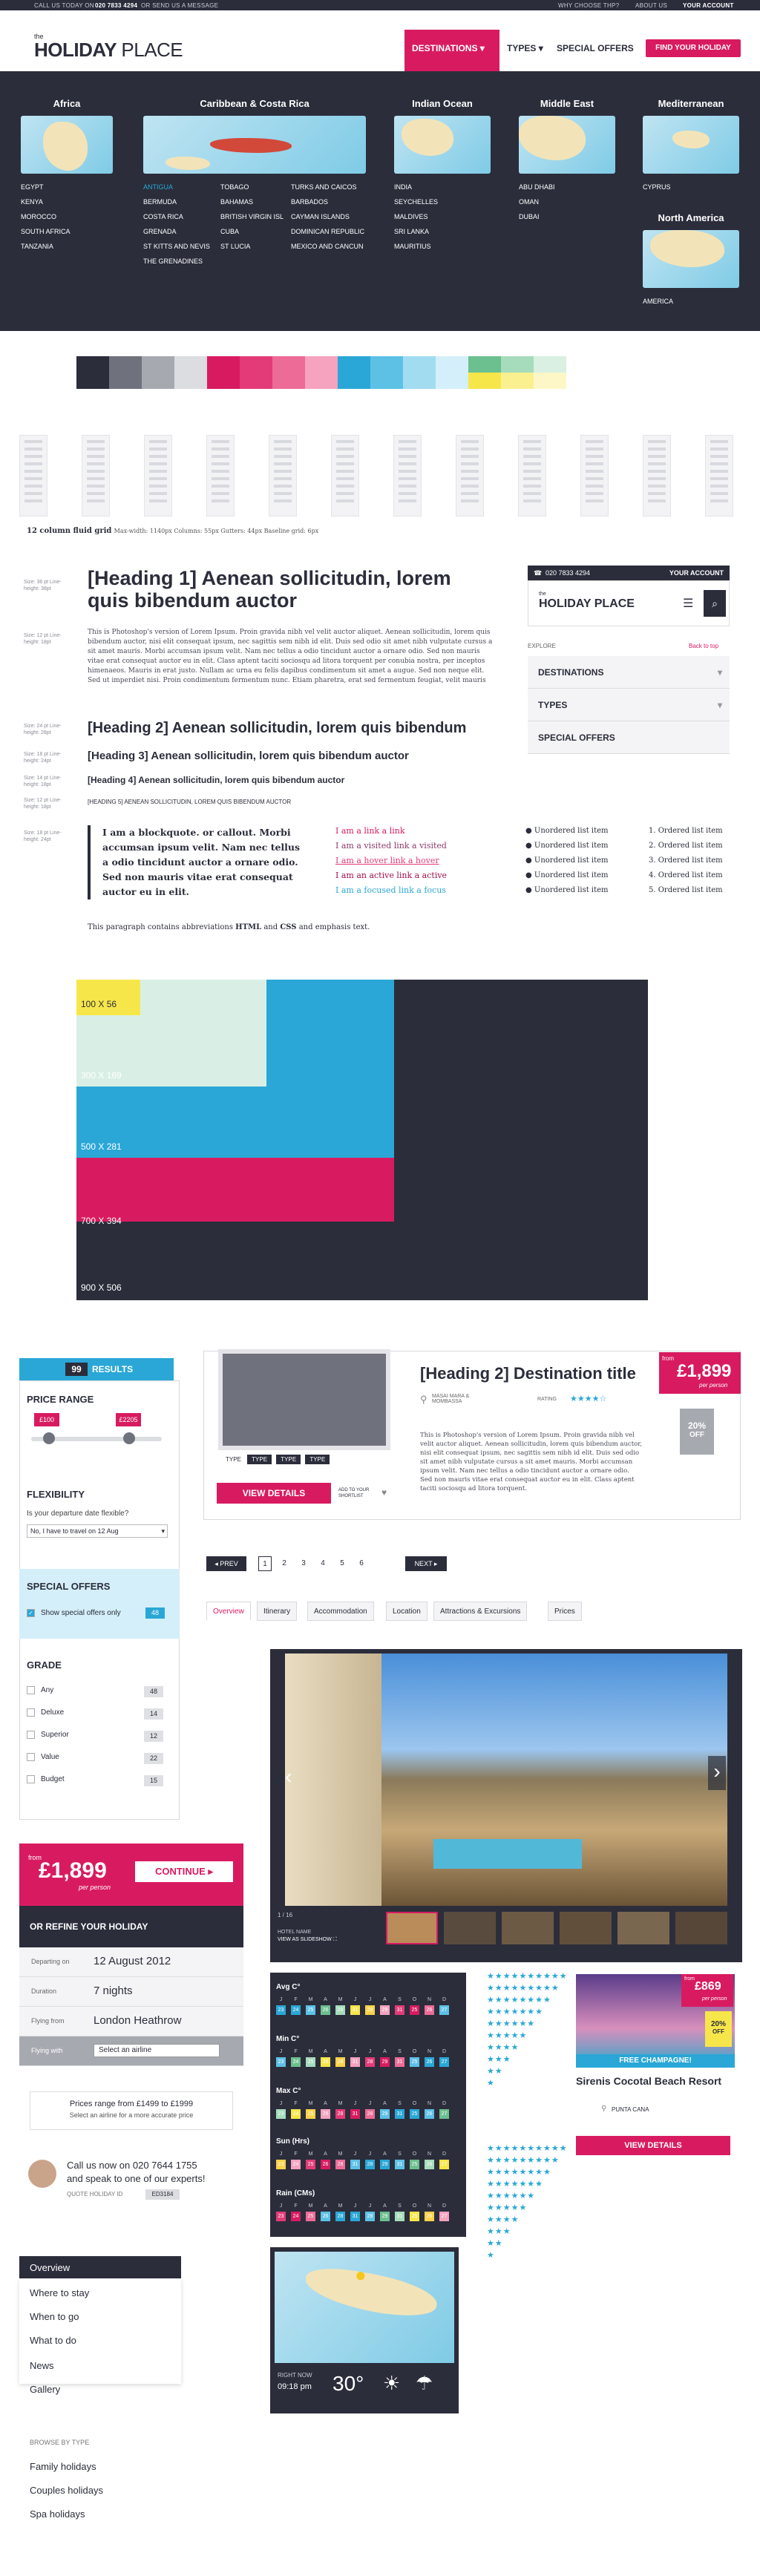 The image size is (760, 2576). What do you see at coordinates (629, 705) in the screenshot?
I see `mobile-nav-types: TYPES ▾` at bounding box center [629, 705].